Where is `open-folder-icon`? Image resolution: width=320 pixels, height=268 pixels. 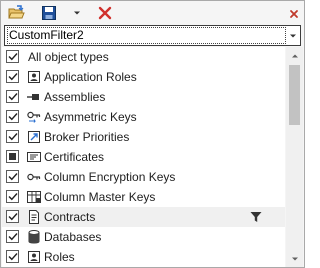 open-folder-icon is located at coordinates (16, 11).